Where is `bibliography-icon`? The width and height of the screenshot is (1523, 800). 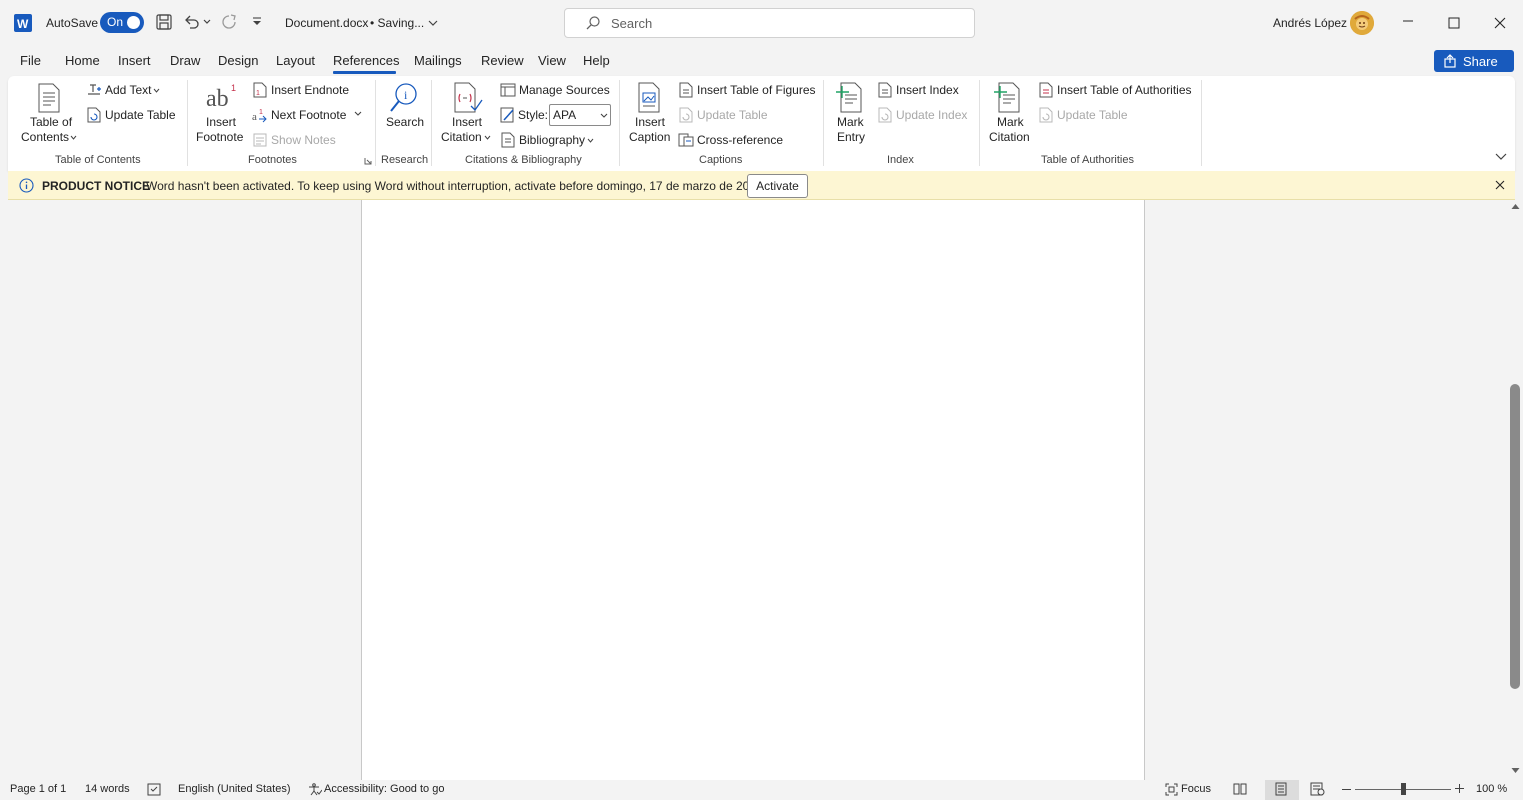
bibliography-icon is located at coordinates (508, 140).